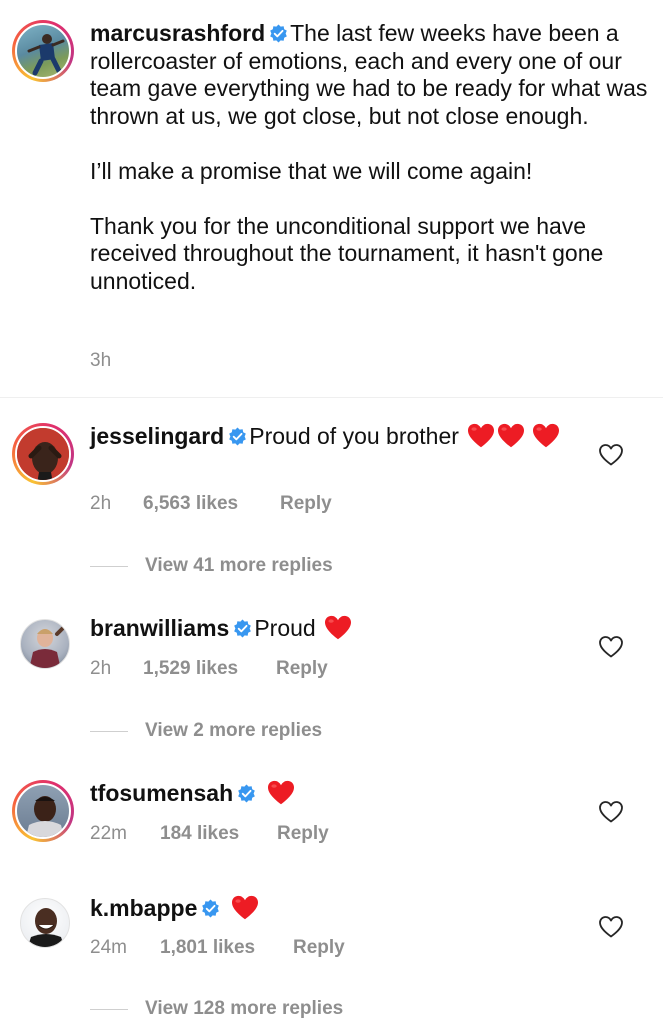 This screenshot has width=663, height=1024. I want to click on like-count: 6,563 likes, so click(190, 504).